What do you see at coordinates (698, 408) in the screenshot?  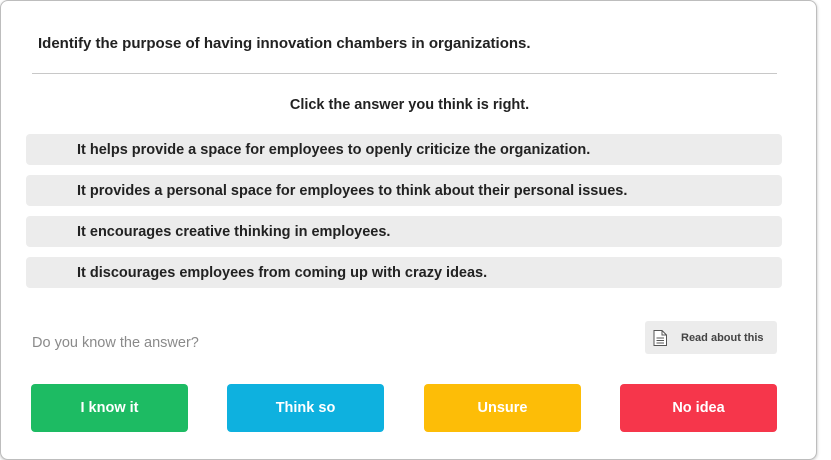 I see `no-idea-button: No idea` at bounding box center [698, 408].